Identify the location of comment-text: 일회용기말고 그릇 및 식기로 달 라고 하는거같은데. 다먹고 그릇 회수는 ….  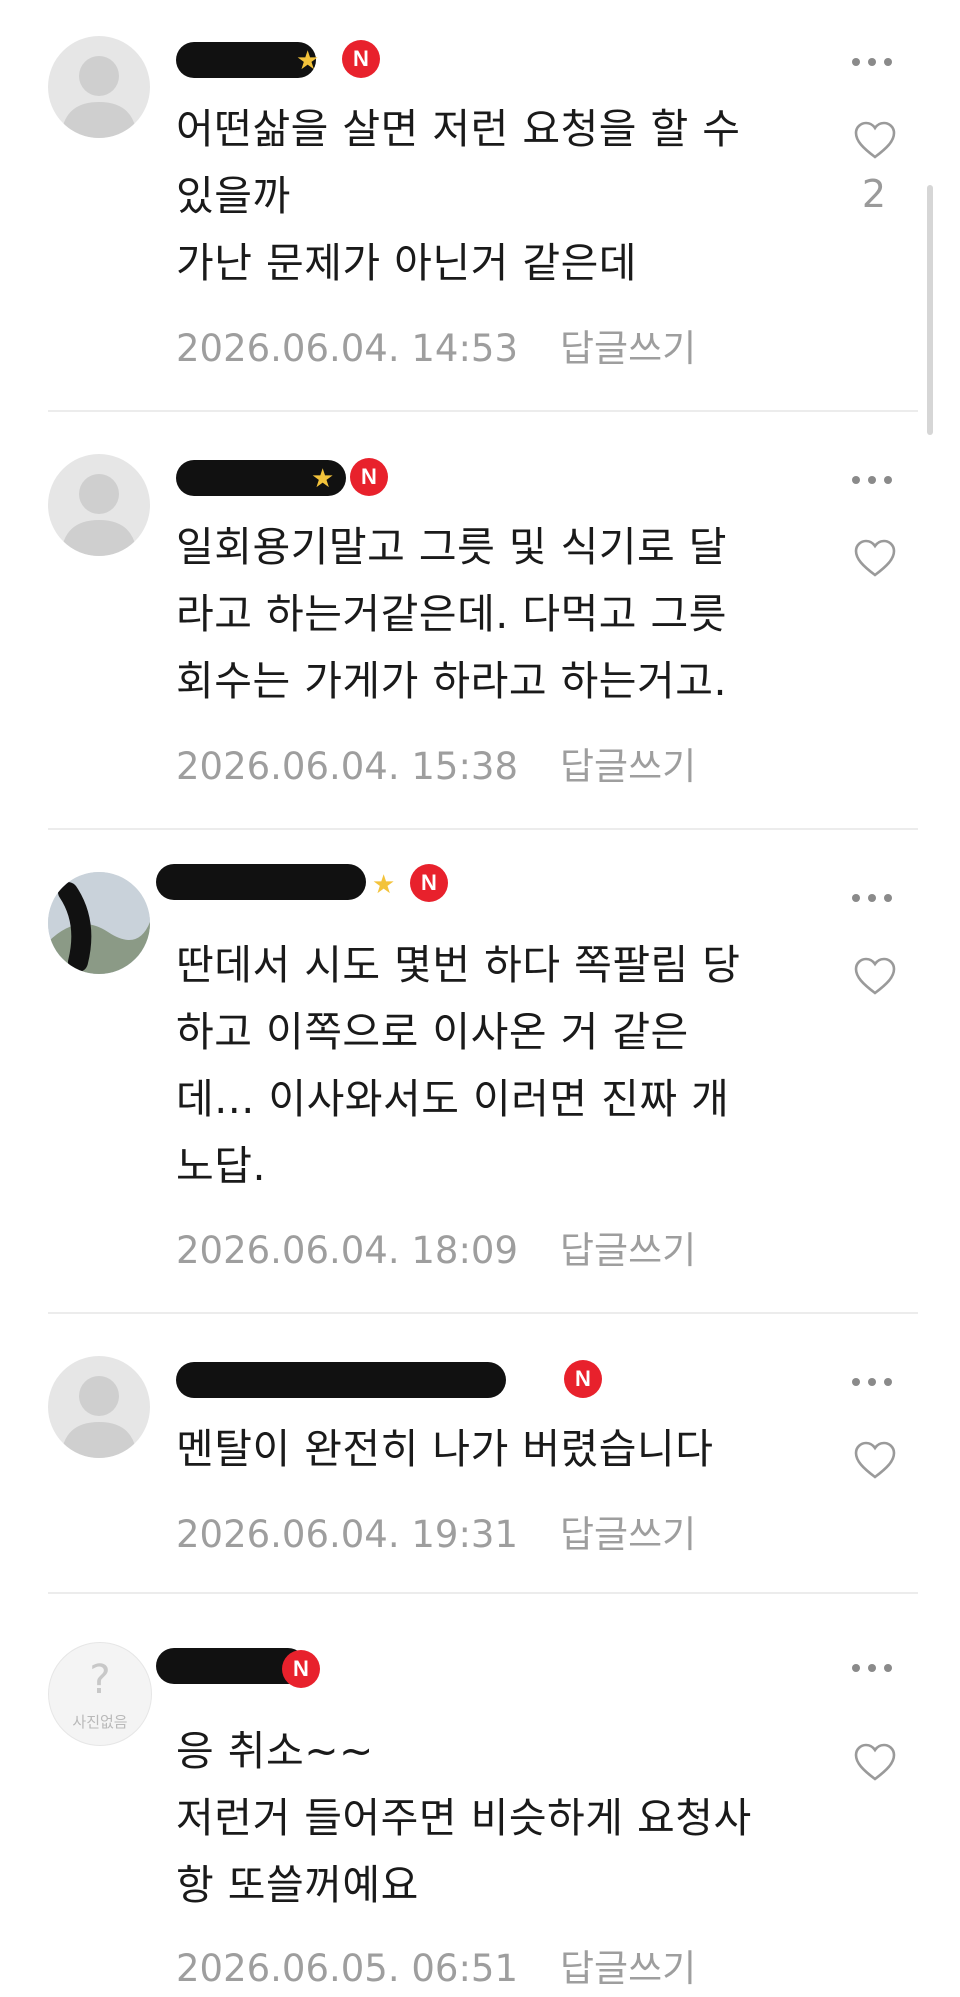
(451, 614).